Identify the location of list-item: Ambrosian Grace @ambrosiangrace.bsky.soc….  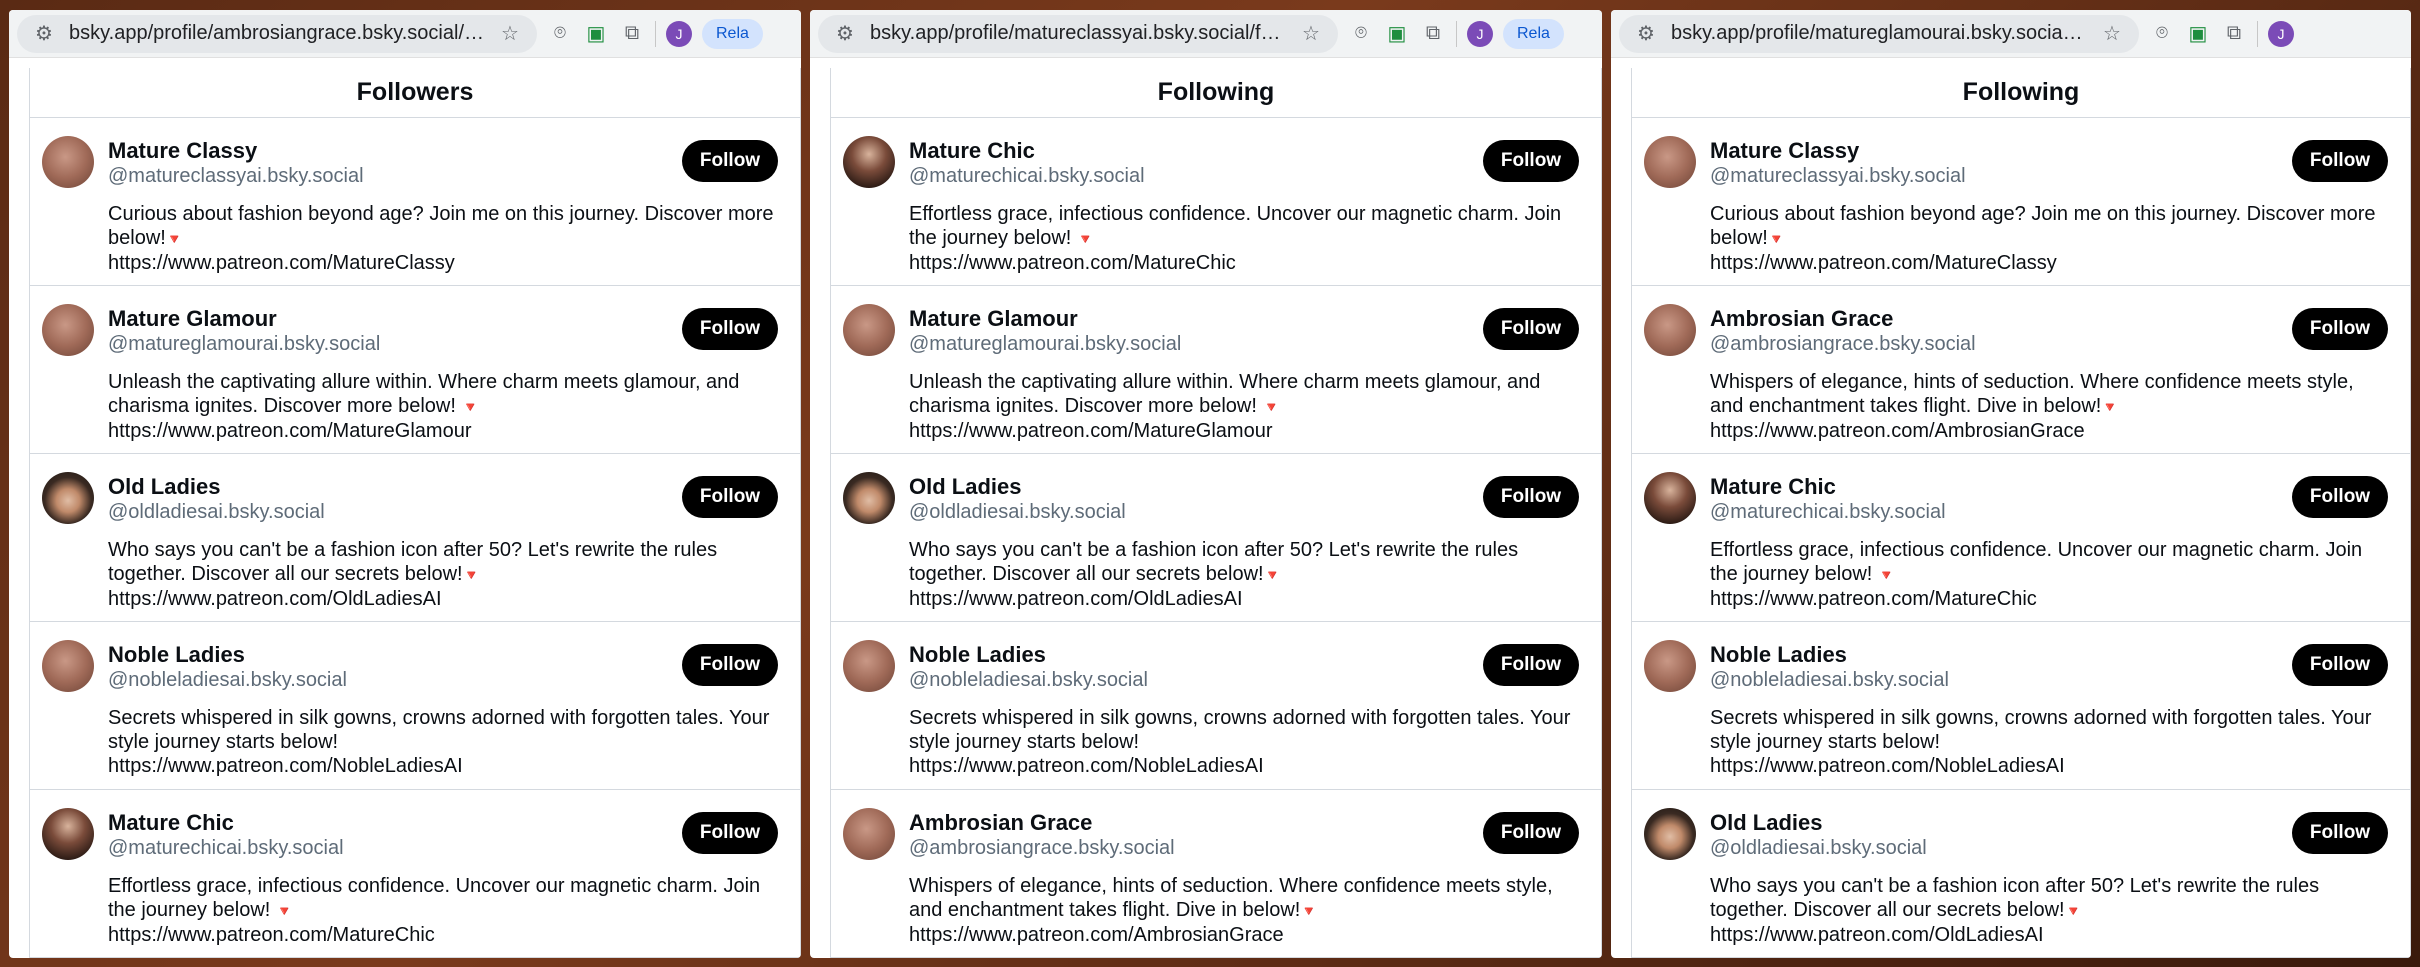
(1216, 874).